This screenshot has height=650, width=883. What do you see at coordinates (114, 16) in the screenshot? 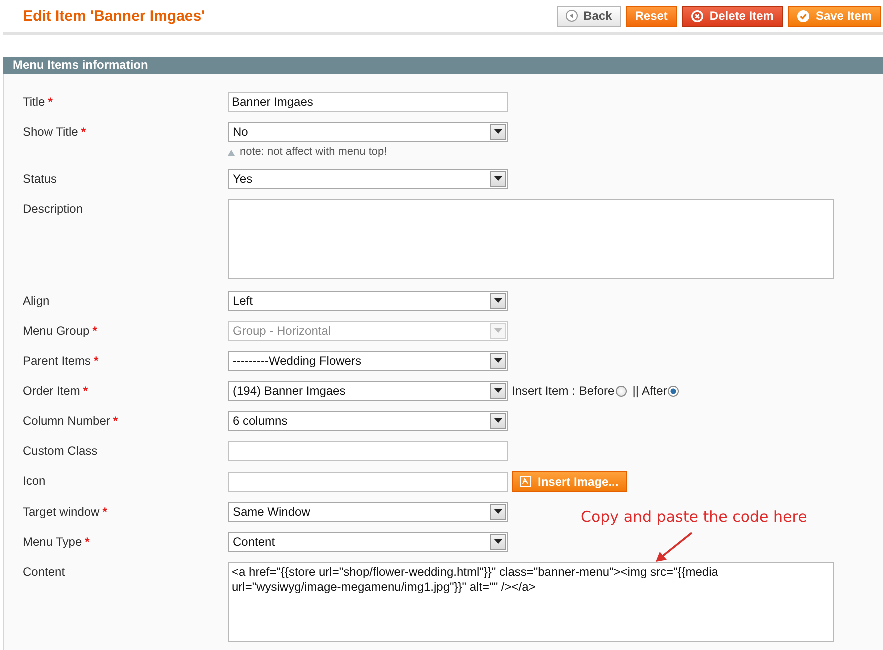
I see `page-title: Edit Item 'Banner Imgaes'` at bounding box center [114, 16].